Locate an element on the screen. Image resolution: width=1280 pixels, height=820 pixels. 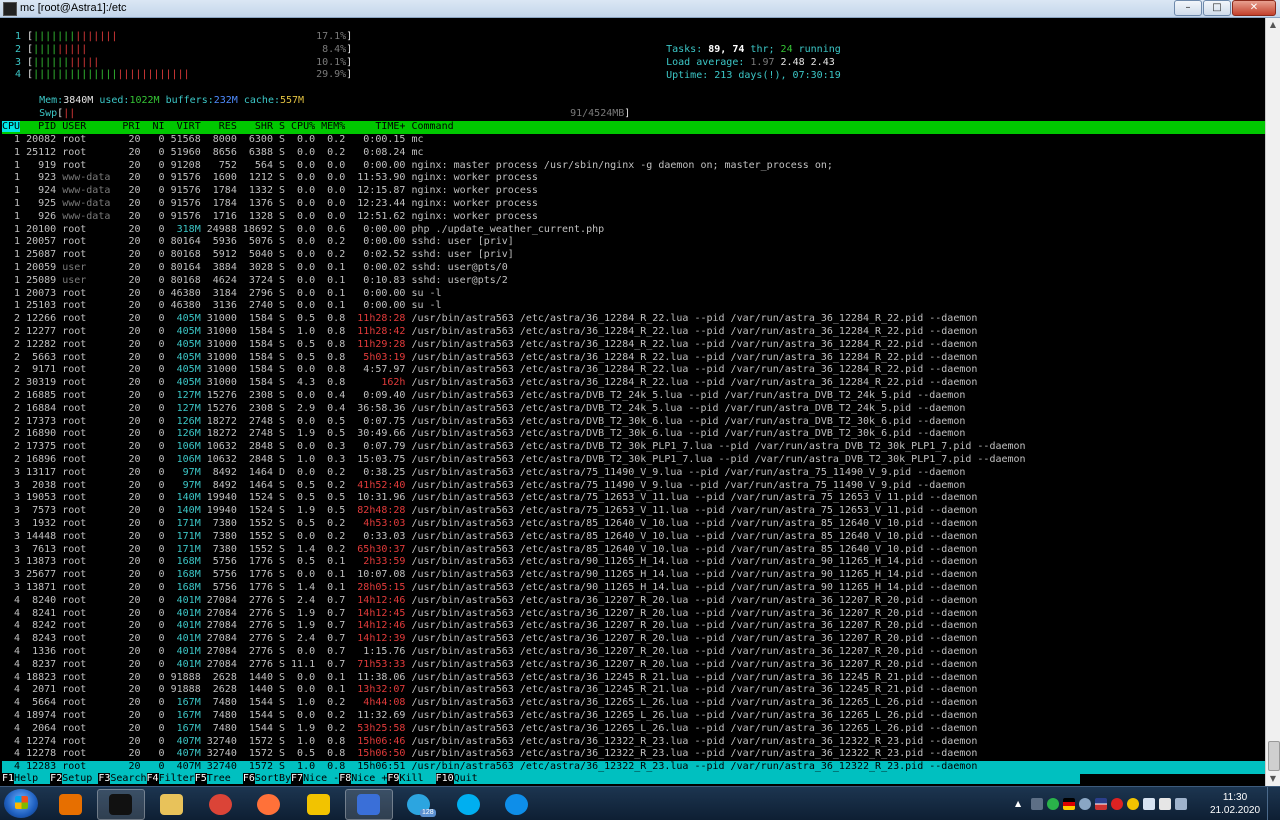
terminal-taskbar-button is located at coordinates (121, 804).